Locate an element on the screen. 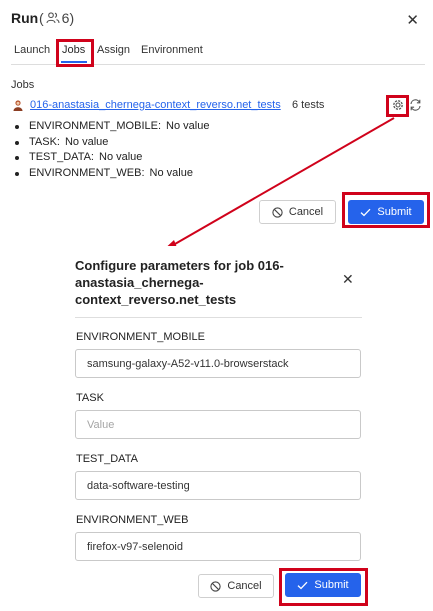  field-label: ENVIRONMENT_MOBILE is located at coordinates (140, 337).